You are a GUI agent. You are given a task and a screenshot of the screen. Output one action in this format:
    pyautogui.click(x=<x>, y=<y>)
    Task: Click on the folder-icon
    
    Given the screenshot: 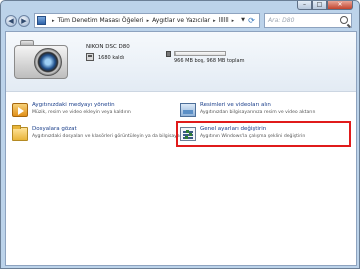 What is the action you would take?
    pyautogui.click(x=20, y=133)
    